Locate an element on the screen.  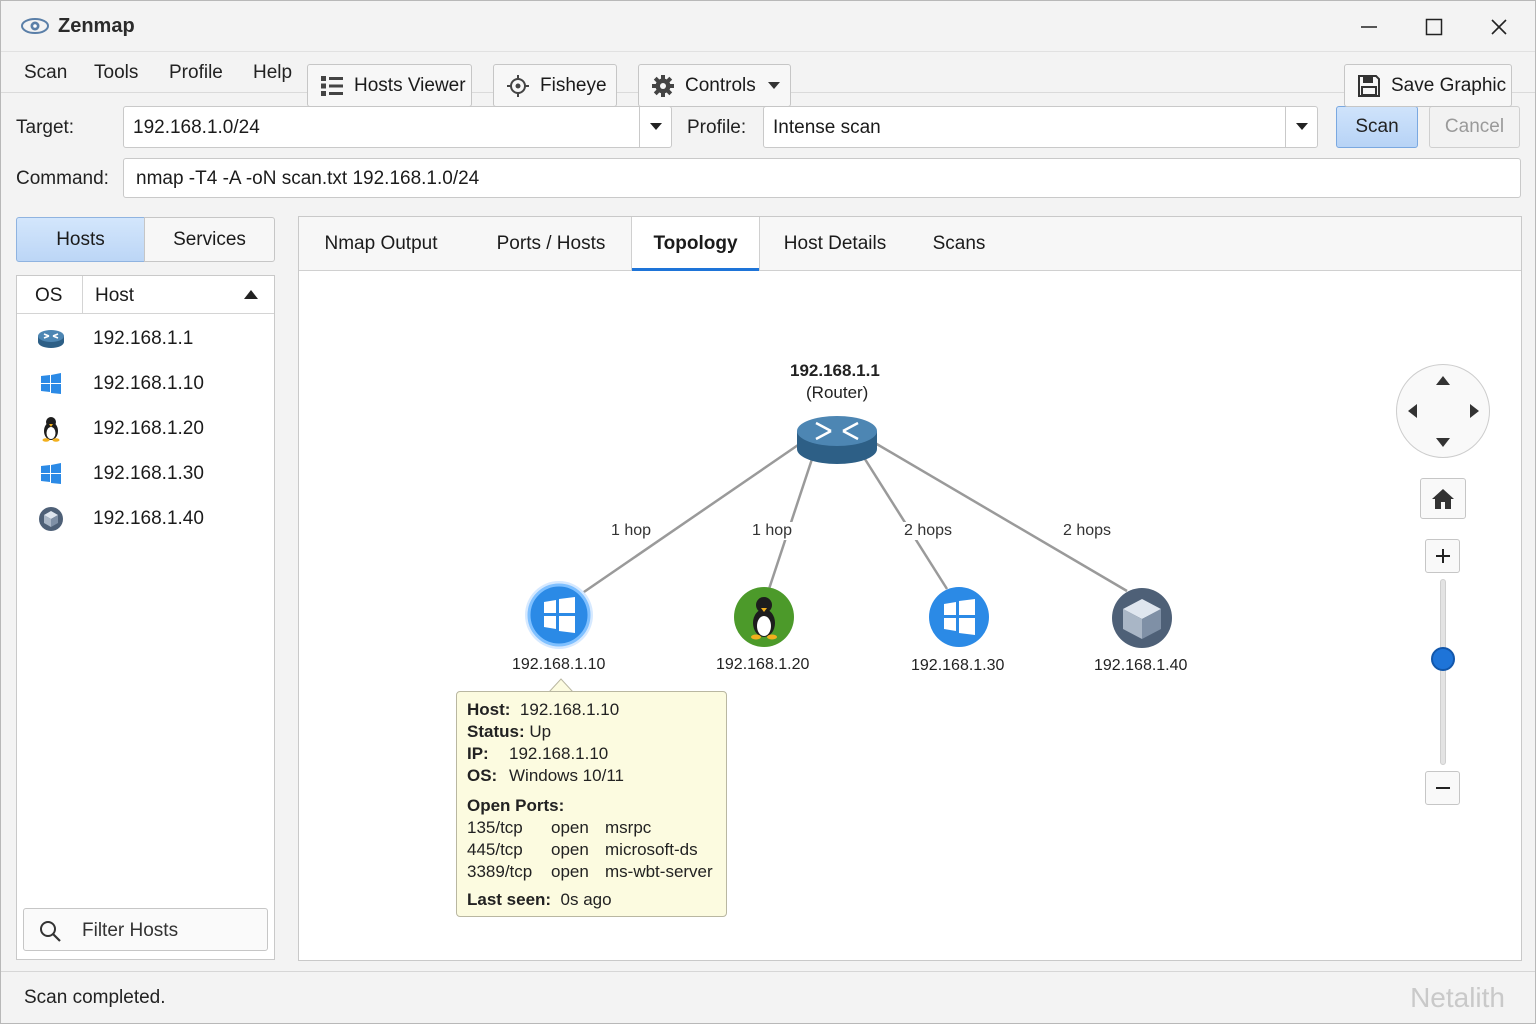
services-toggle-button: Services is located at coordinates (209, 239).